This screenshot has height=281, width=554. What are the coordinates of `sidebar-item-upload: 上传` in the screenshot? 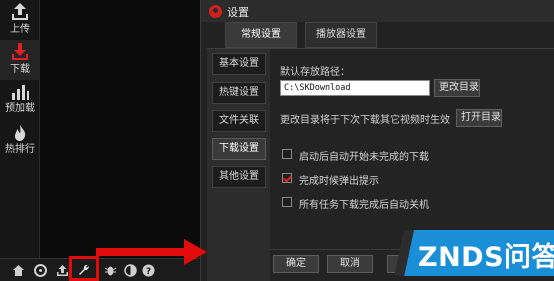 It's located at (20, 20).